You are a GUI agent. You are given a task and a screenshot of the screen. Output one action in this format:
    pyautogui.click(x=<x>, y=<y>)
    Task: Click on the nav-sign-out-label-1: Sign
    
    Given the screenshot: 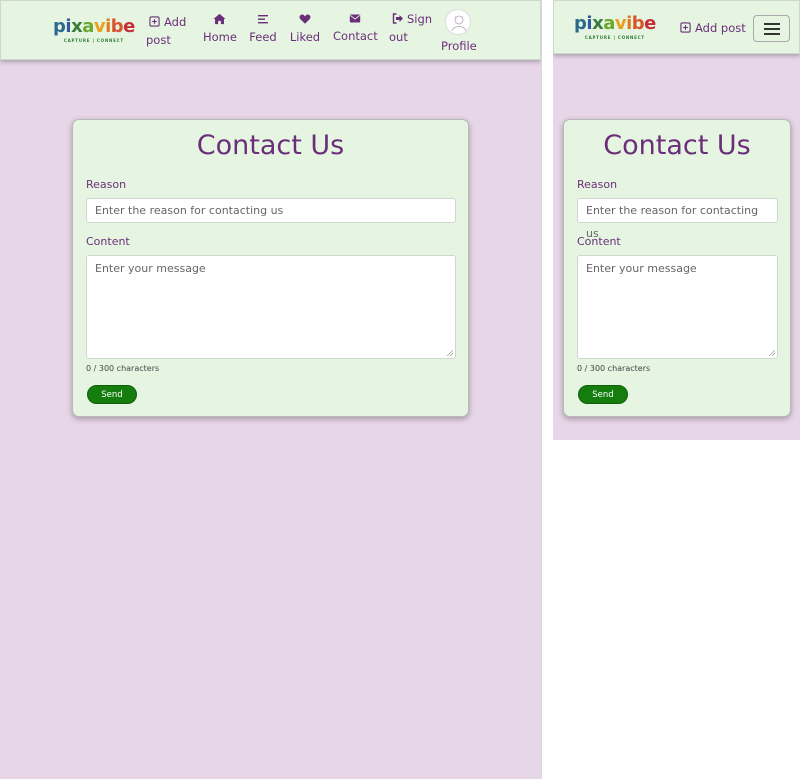 What is the action you would take?
    pyautogui.click(x=420, y=19)
    